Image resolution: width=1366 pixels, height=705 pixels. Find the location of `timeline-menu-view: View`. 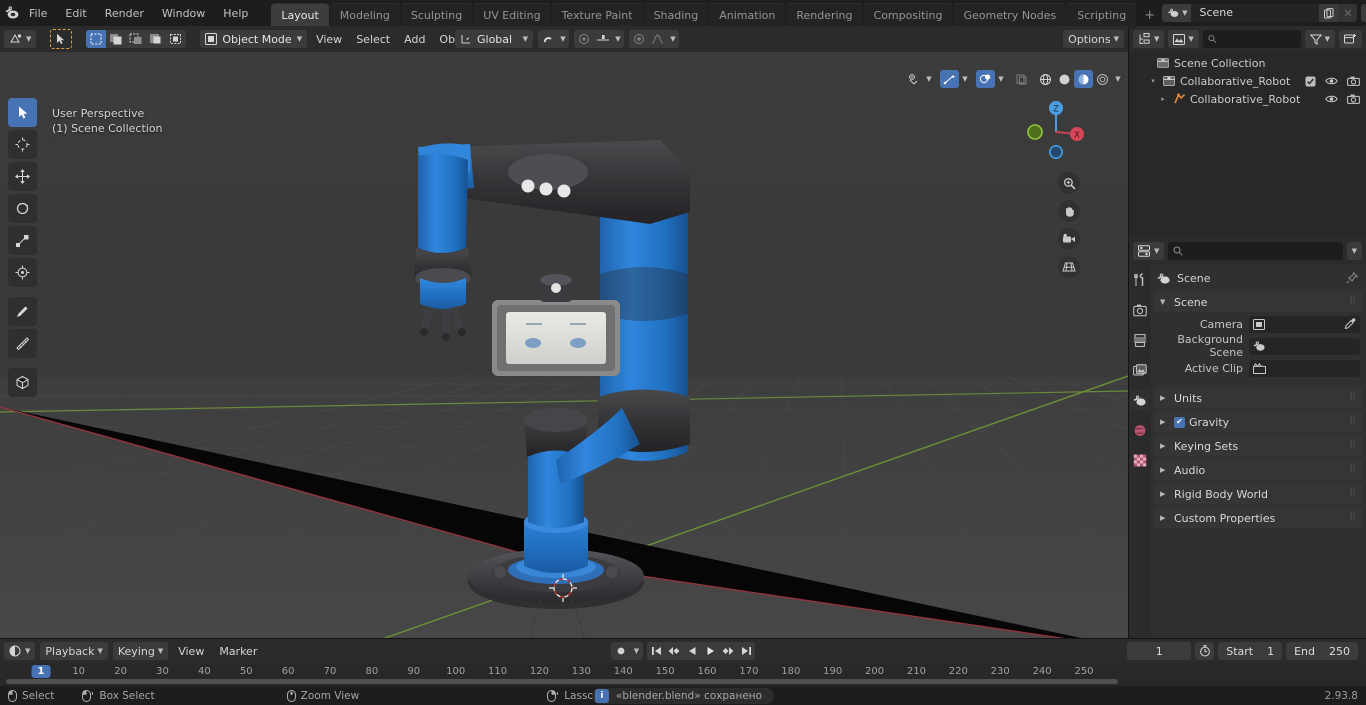

timeline-menu-view: View is located at coordinates (191, 651).